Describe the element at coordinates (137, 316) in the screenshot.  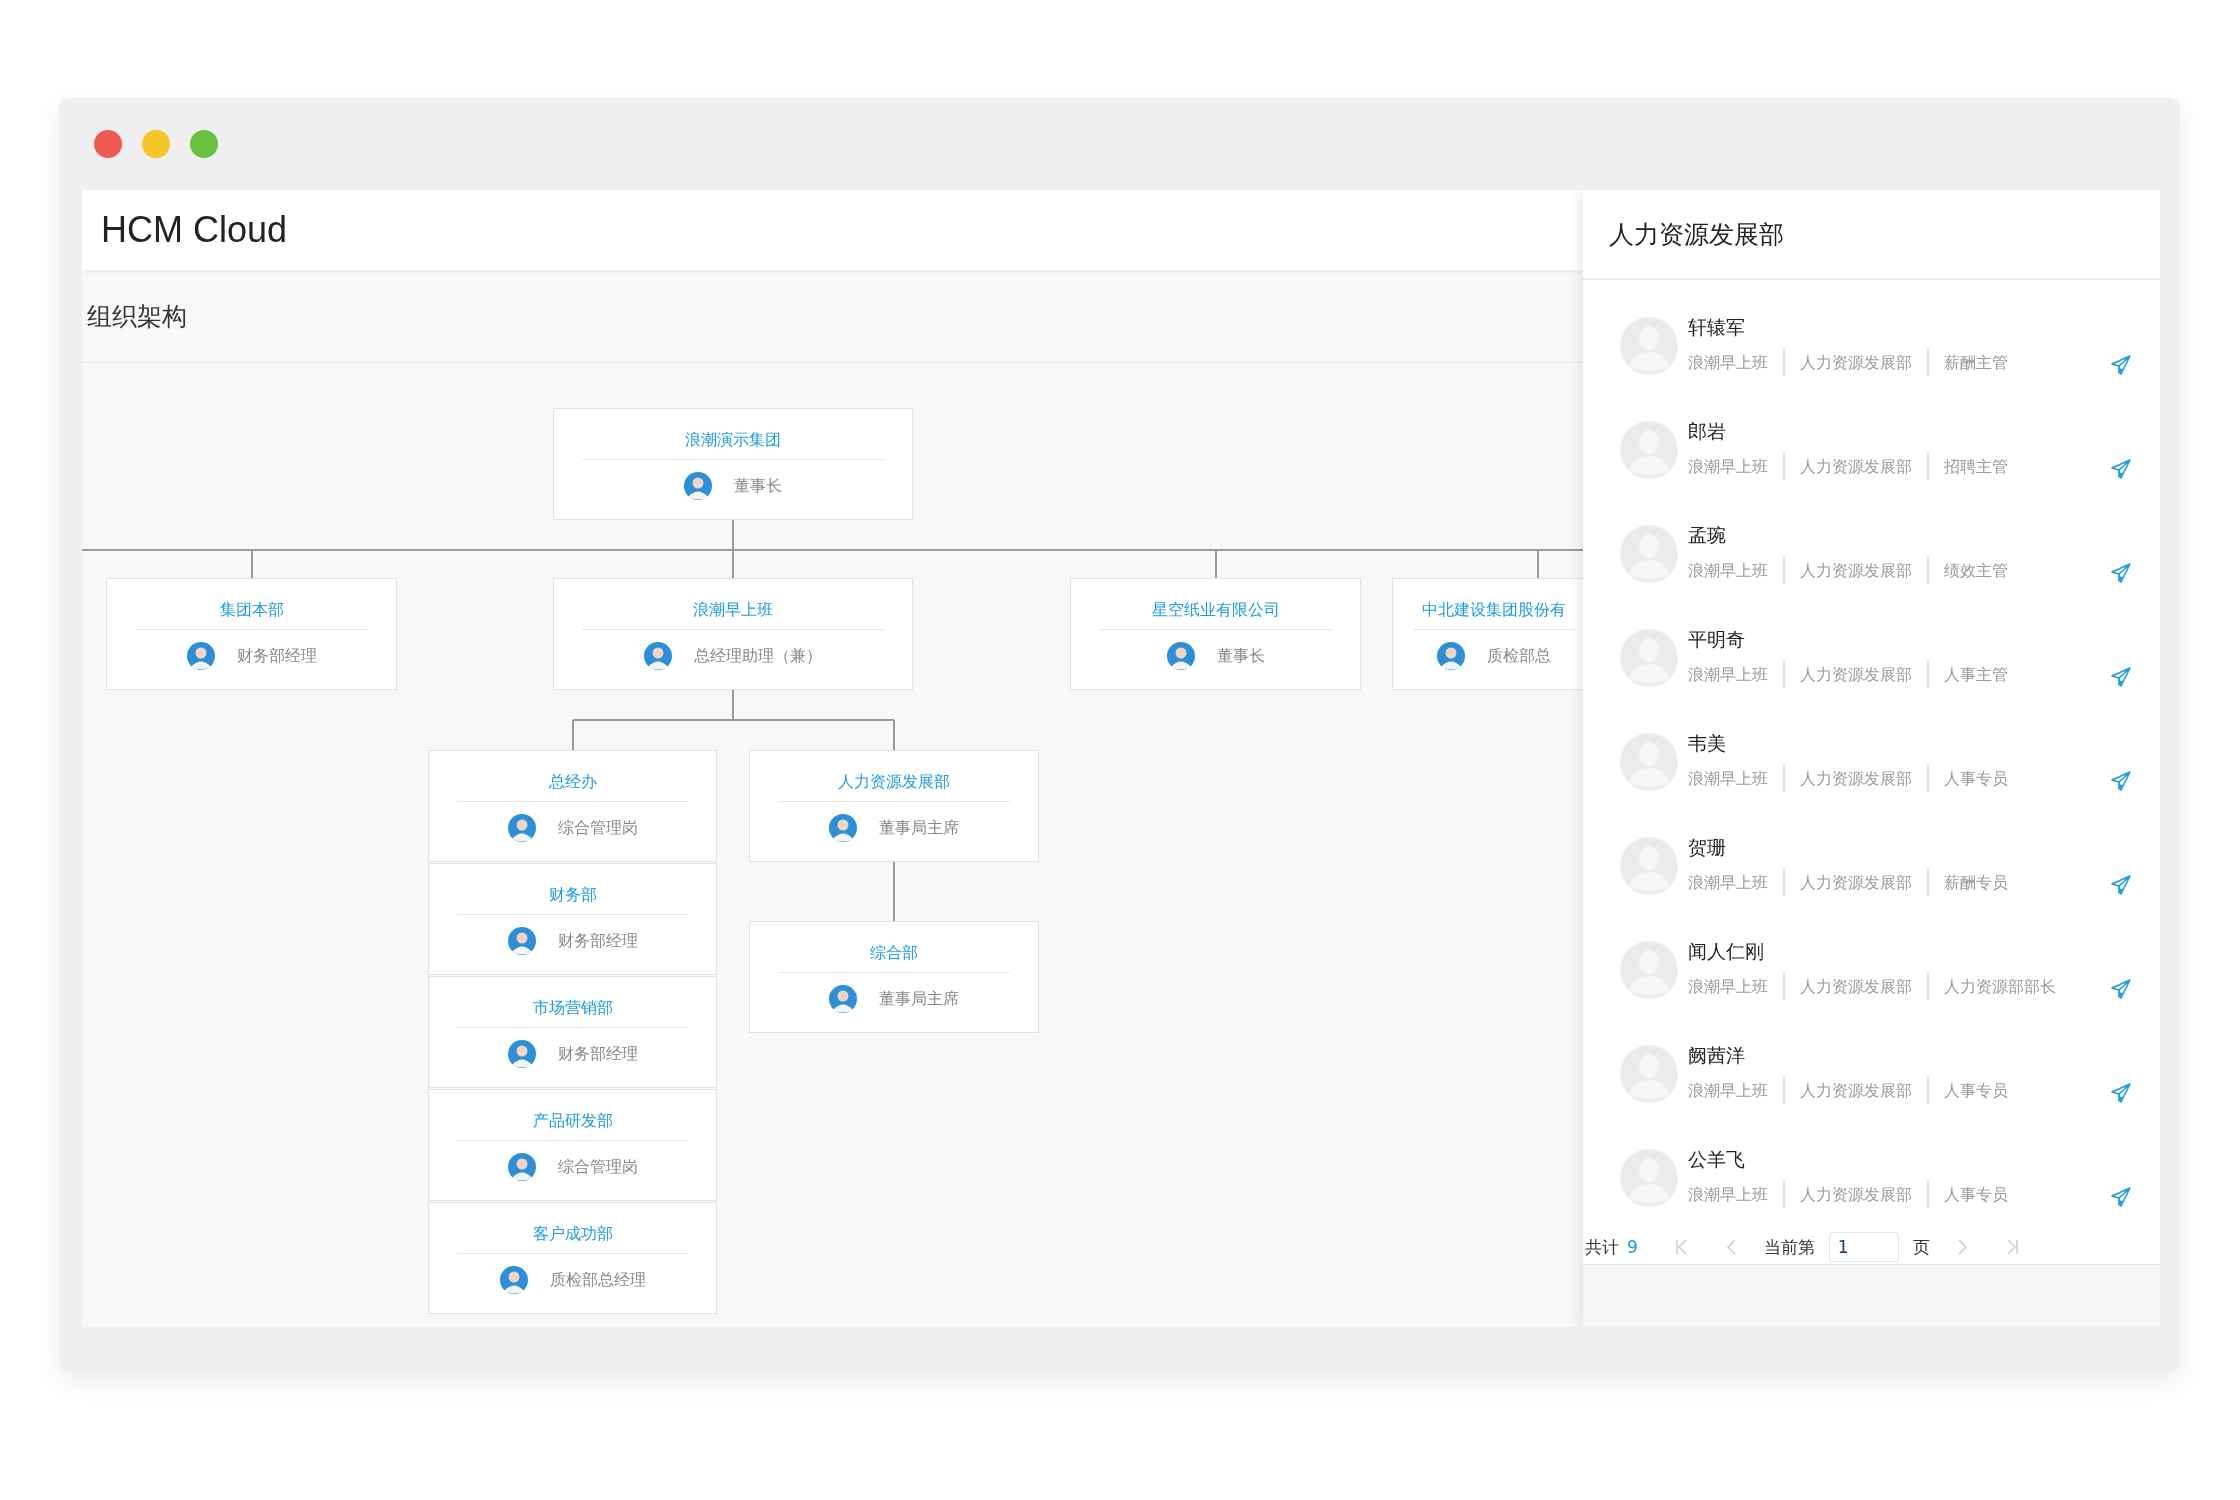
I see `page-title: 组织架构` at that location.